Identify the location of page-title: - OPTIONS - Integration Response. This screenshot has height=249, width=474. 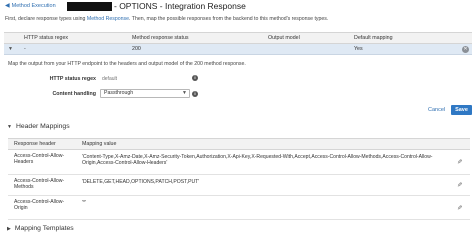
(180, 6).